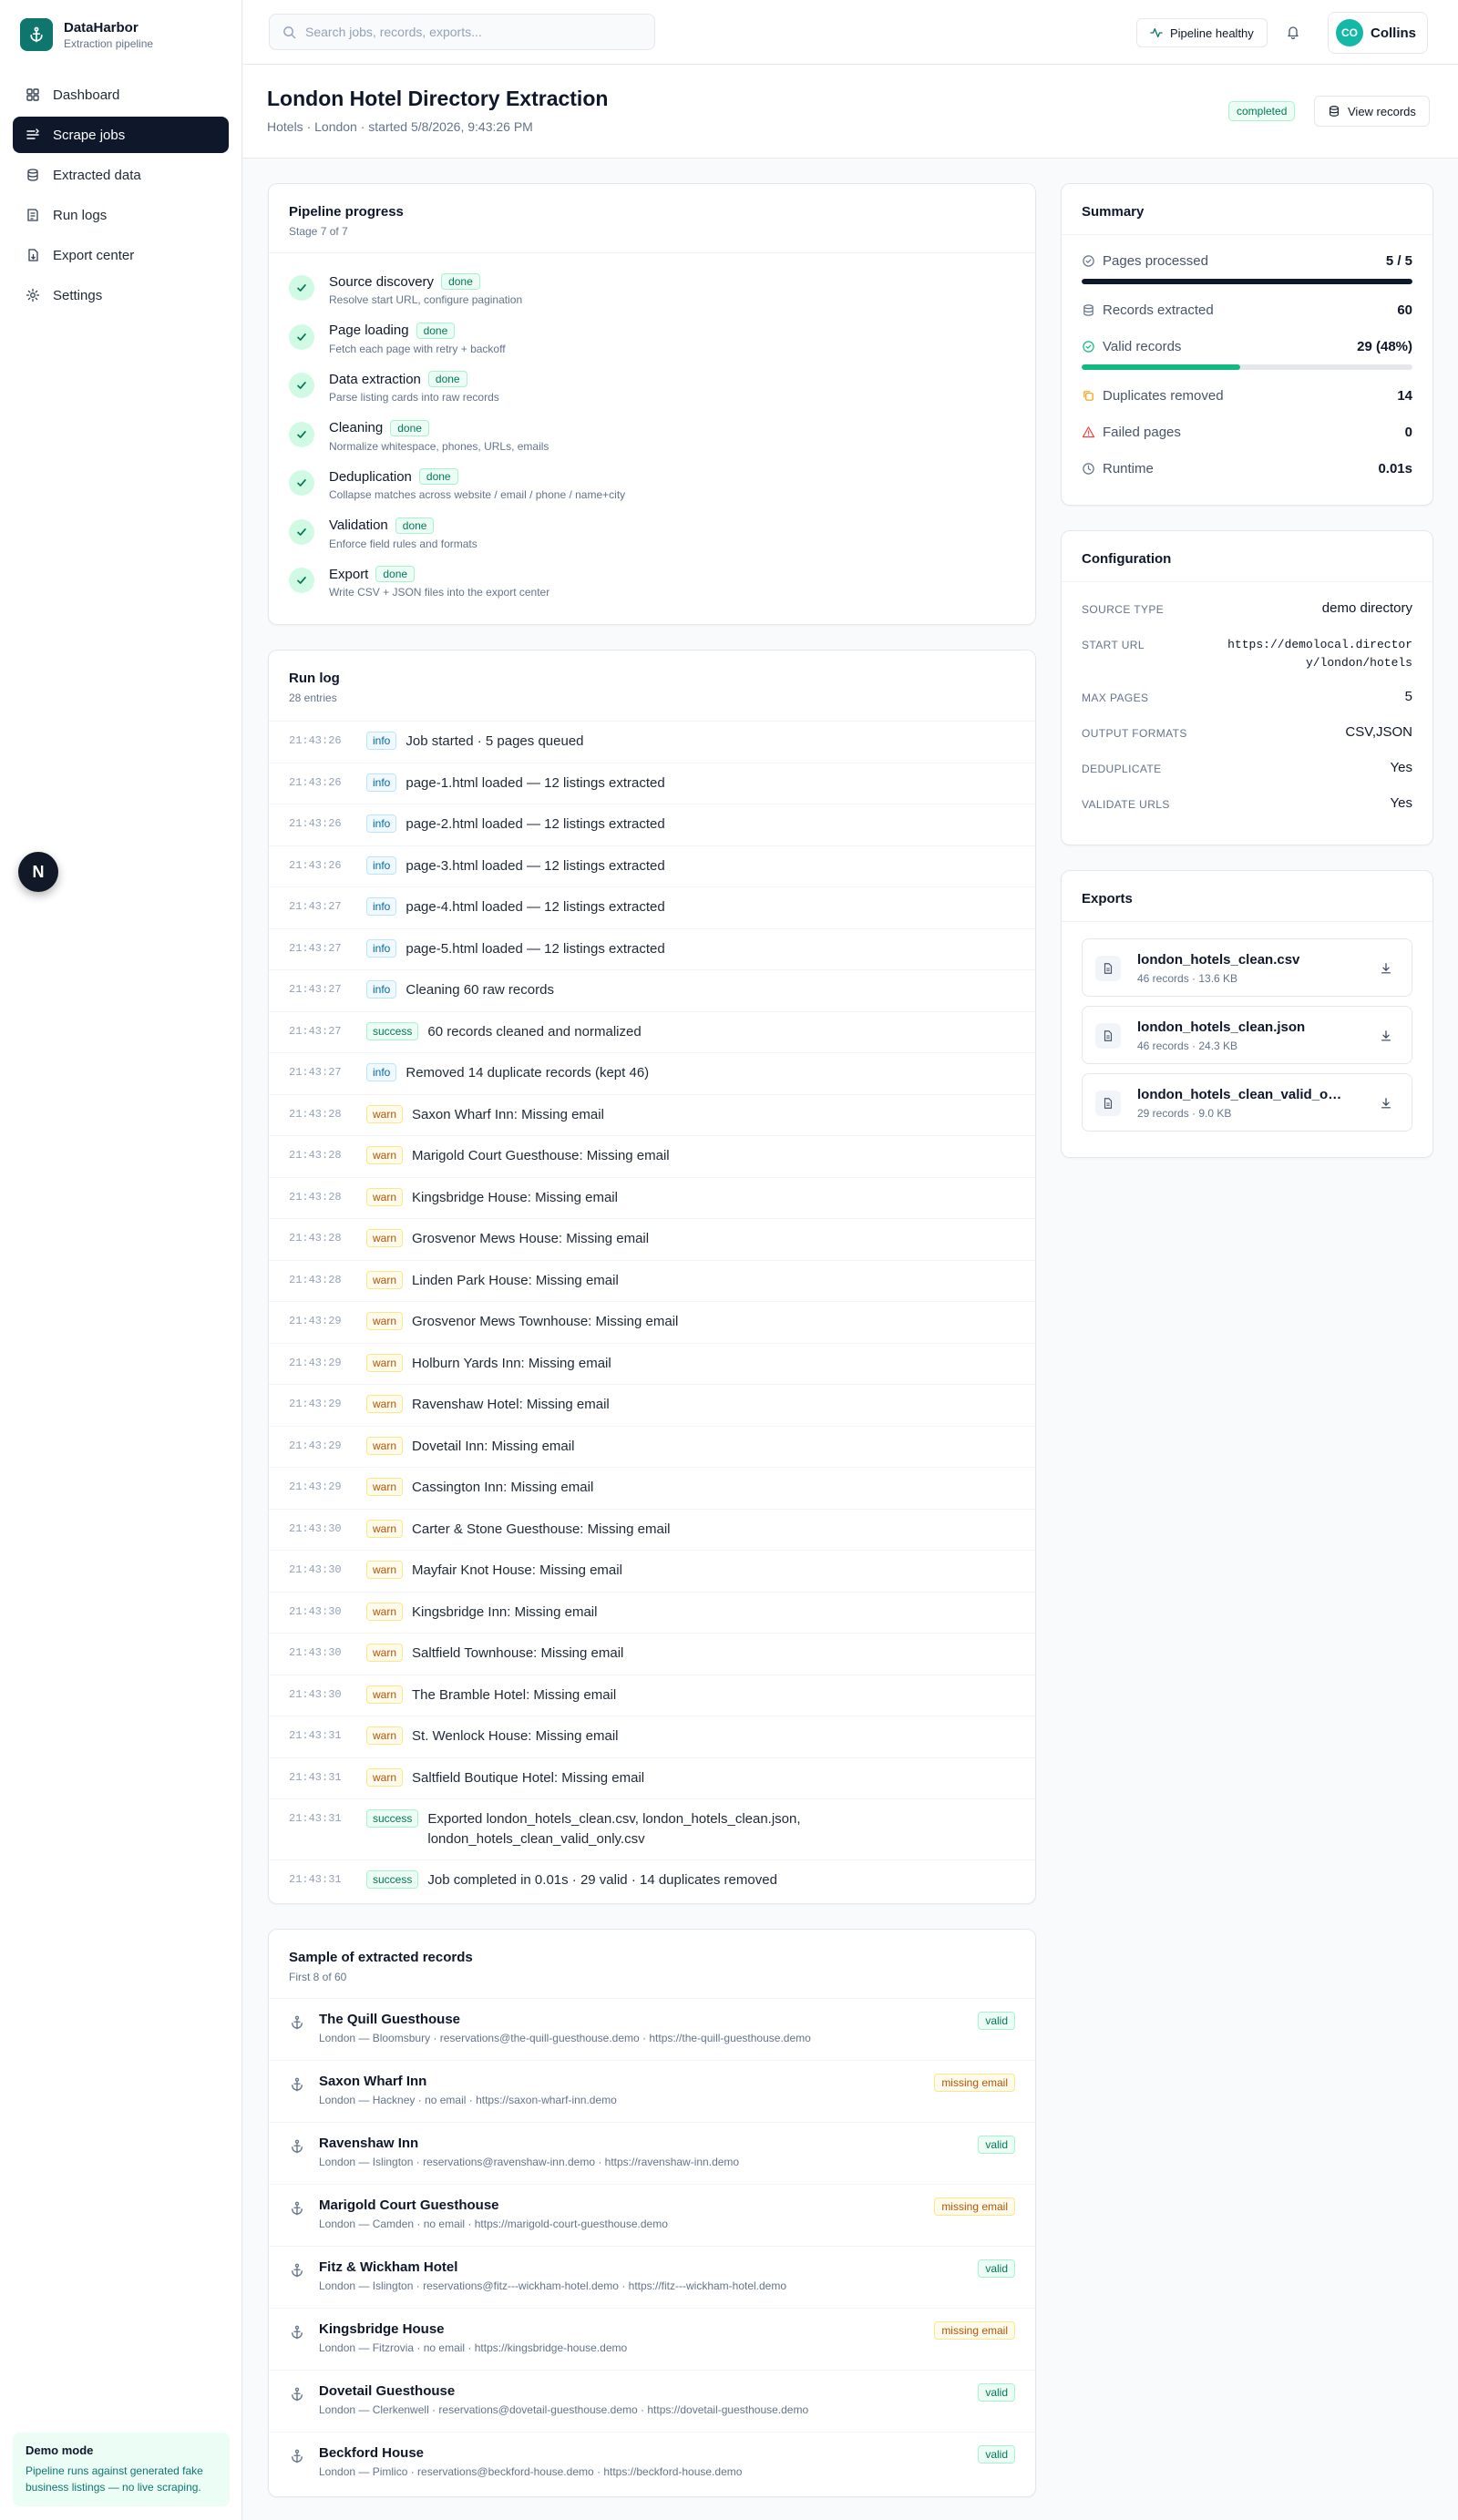 Image resolution: width=1458 pixels, height=2520 pixels. Describe the element at coordinates (90, 135) in the screenshot. I see `nav-label: Scrape jobs` at that location.